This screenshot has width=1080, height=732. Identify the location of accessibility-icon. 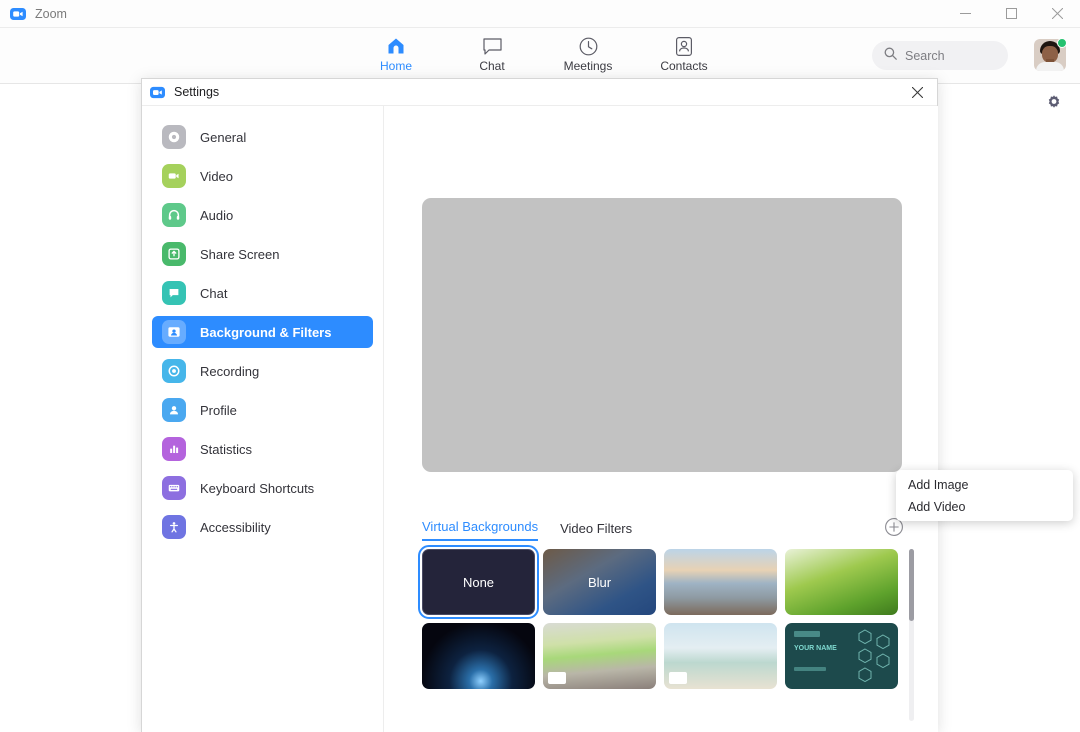
(174, 527).